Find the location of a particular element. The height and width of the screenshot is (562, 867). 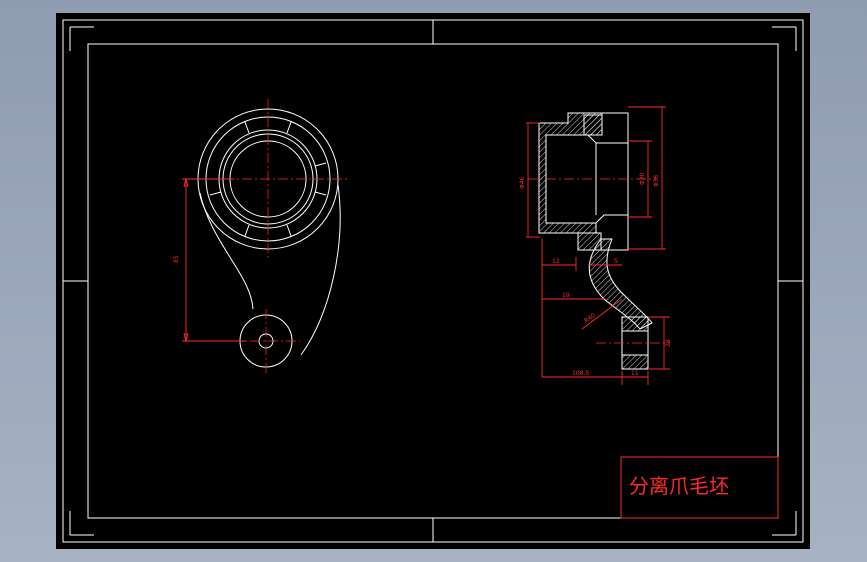

dim-108-5: 108.5 is located at coordinates (580, 373).